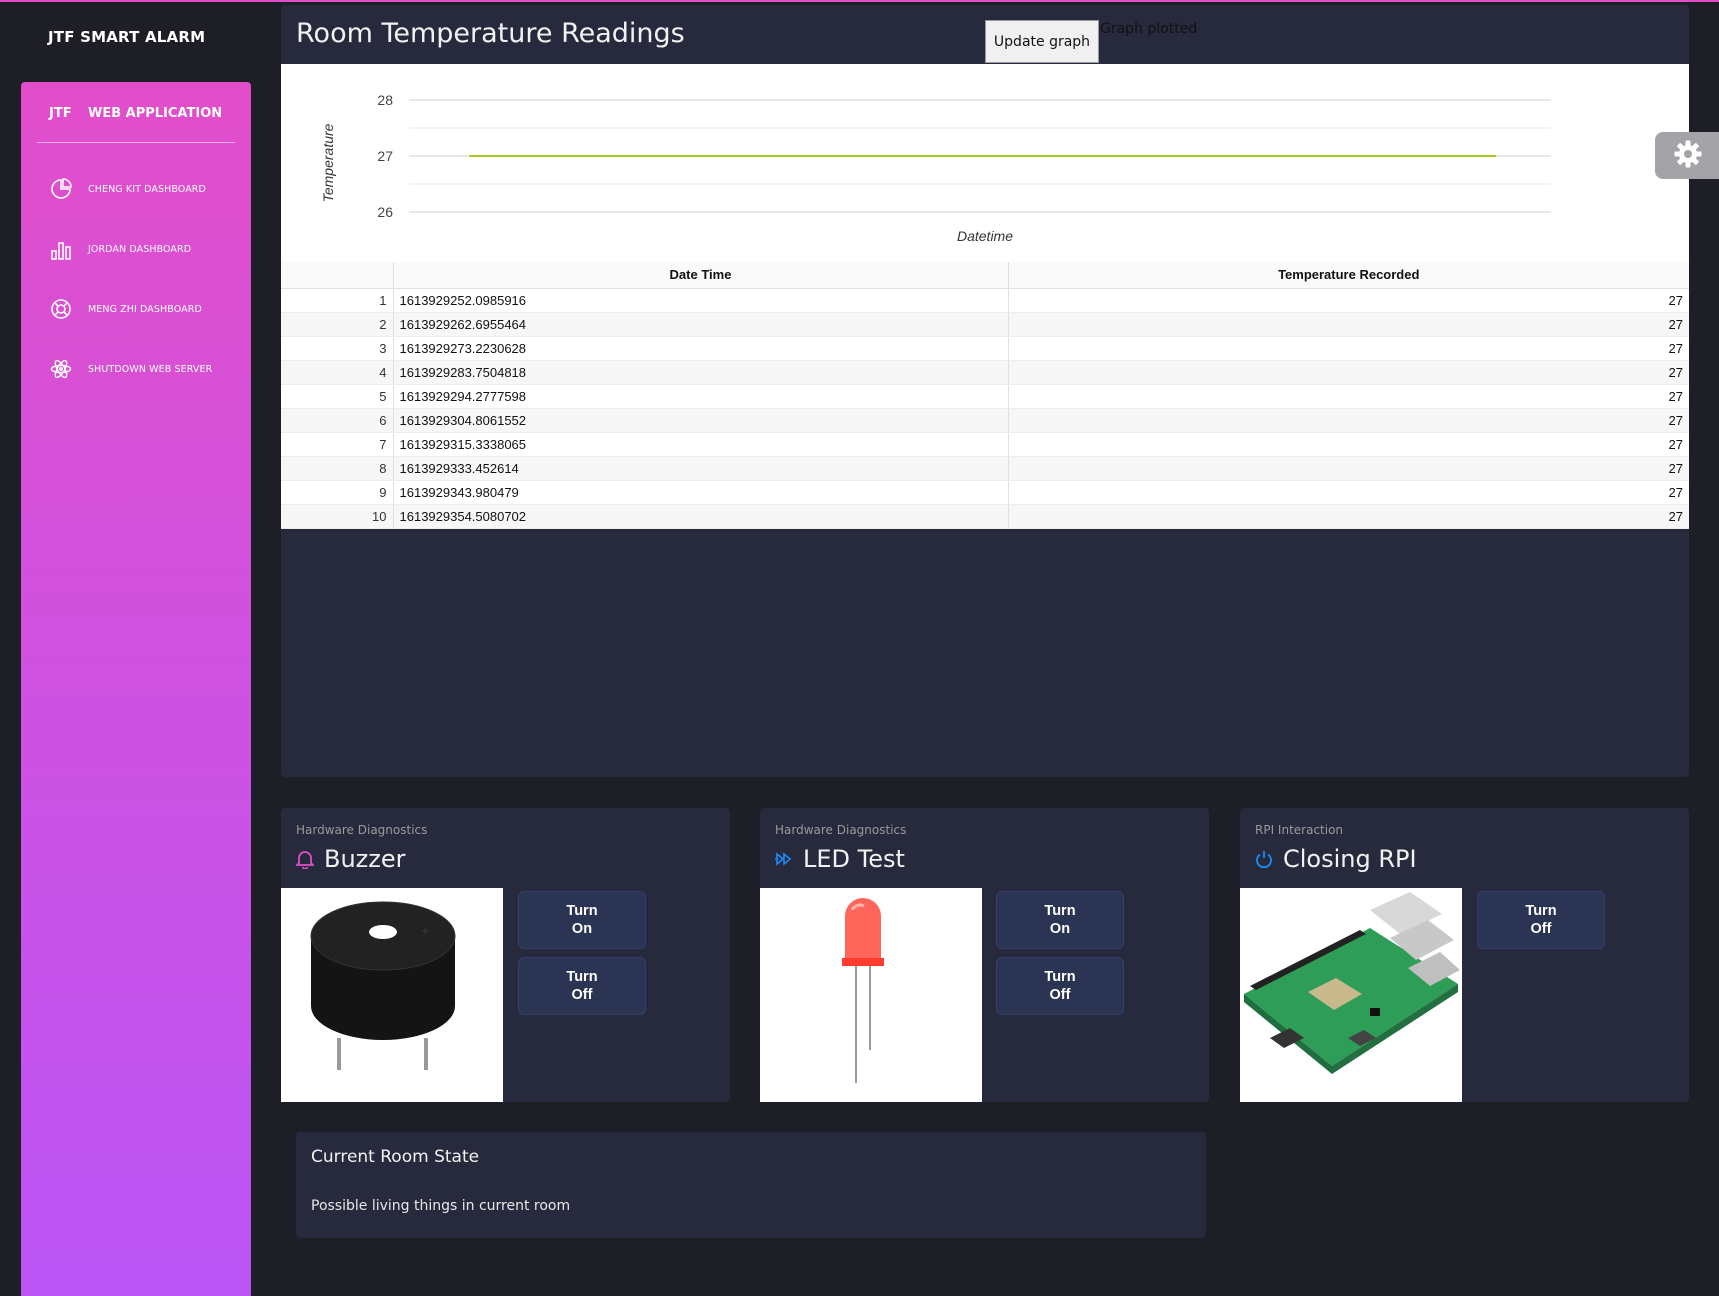 The width and height of the screenshot is (1719, 1296). I want to click on rpi-off-button: Turn Off, so click(1541, 920).